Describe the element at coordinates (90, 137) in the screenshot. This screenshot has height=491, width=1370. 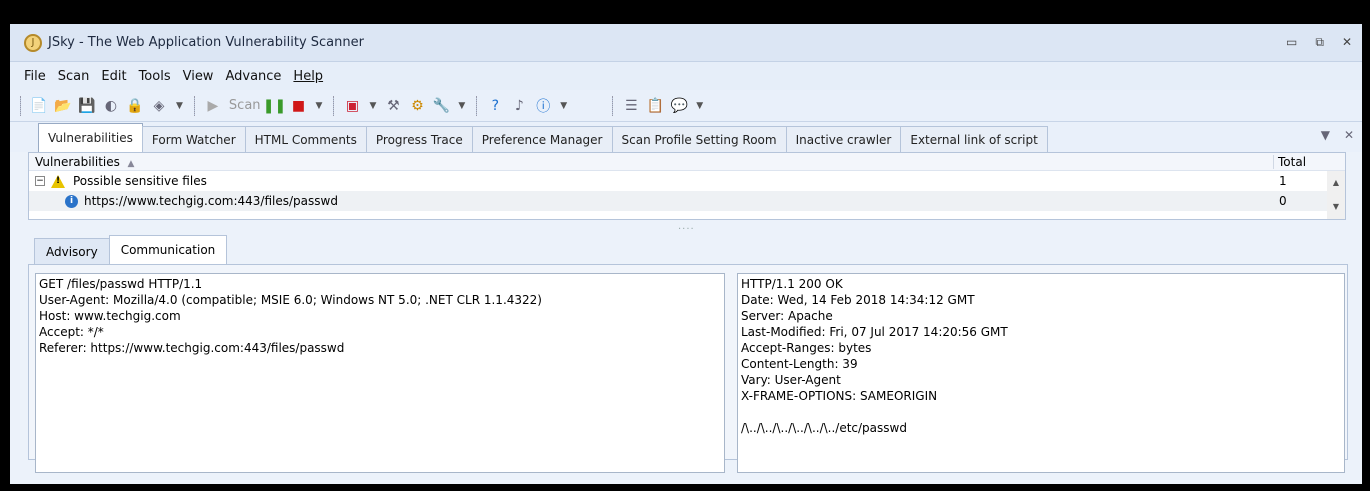
I see `tab-vulnerabilities: Vulnerabilities` at that location.